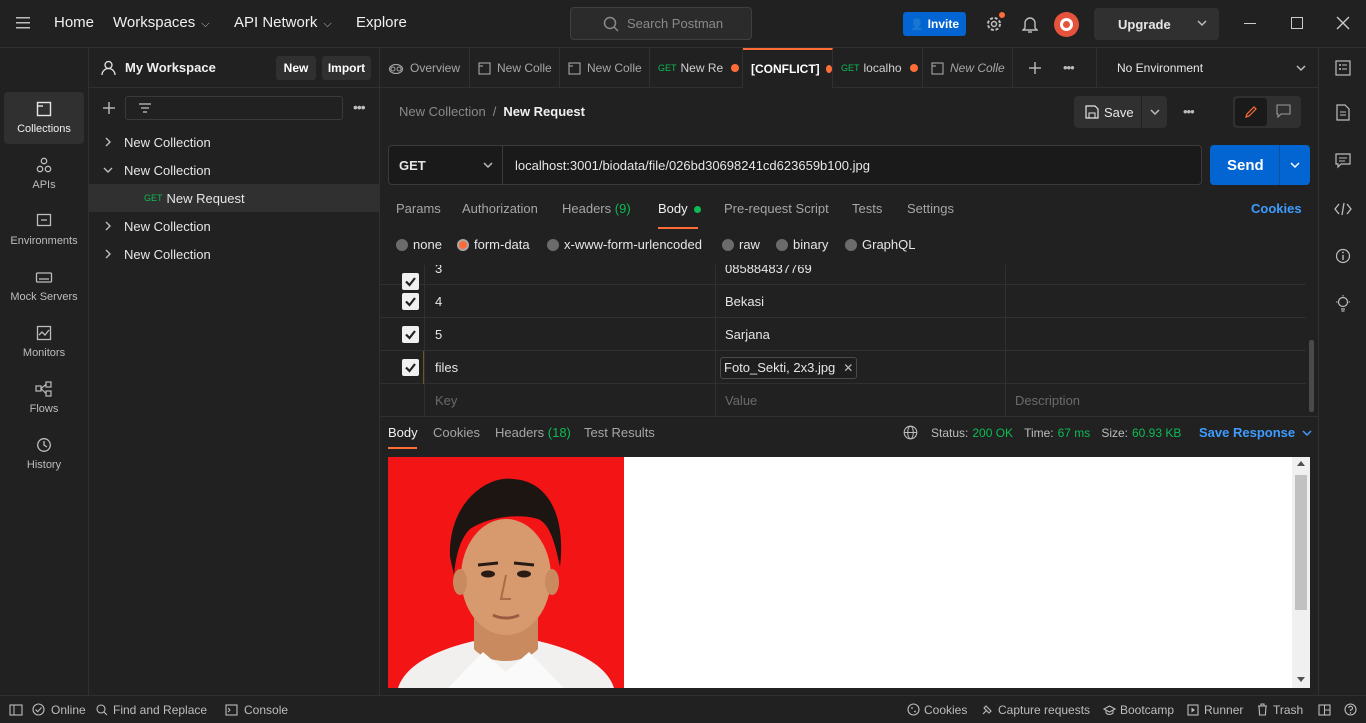 Image resolution: width=1366 pixels, height=723 pixels. What do you see at coordinates (1150, 400) in the screenshot?
I see `description-placeholder: Description` at bounding box center [1150, 400].